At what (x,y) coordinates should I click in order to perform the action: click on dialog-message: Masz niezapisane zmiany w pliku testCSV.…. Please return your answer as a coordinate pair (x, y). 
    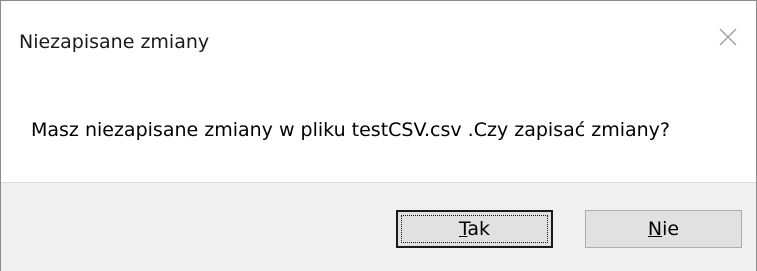
    Looking at the image, I should click on (351, 130).